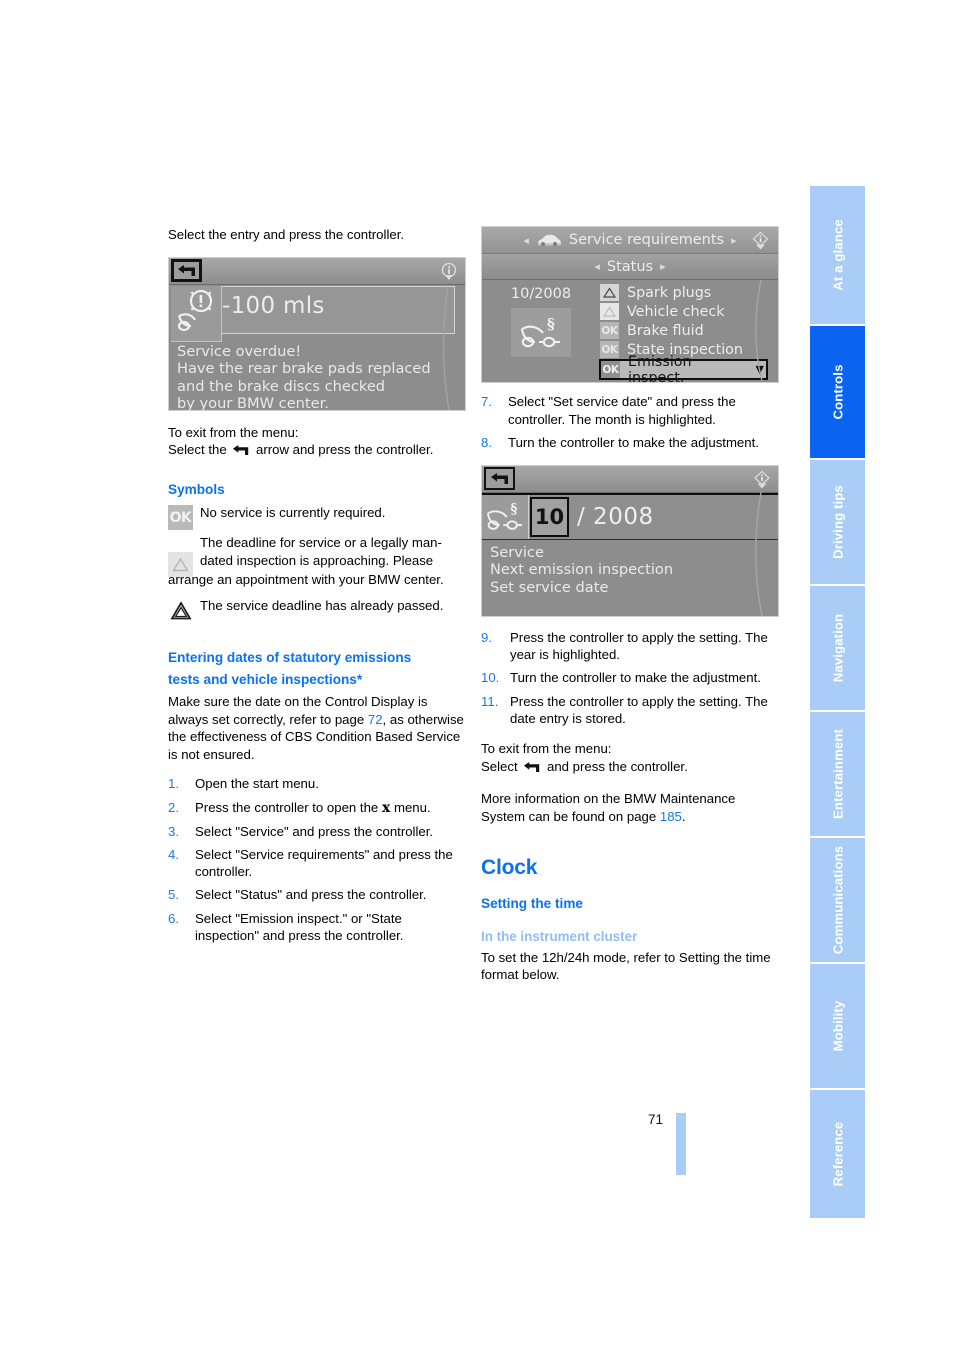 This screenshot has height=1351, width=954. I want to click on tab-label: At a glance, so click(837, 255).